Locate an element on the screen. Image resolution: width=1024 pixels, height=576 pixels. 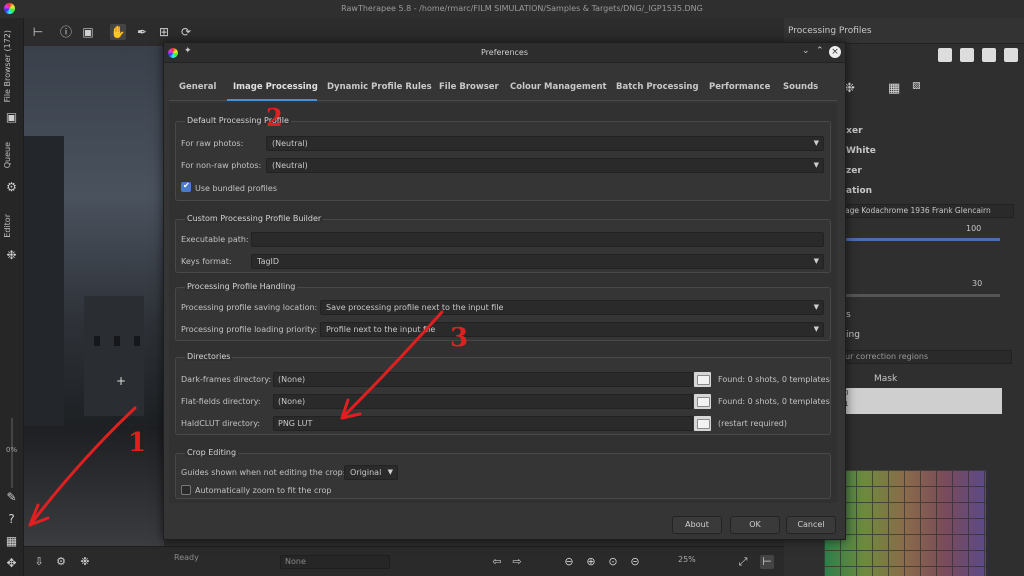
annotation-1: 1 is located at coordinates (137, 443).